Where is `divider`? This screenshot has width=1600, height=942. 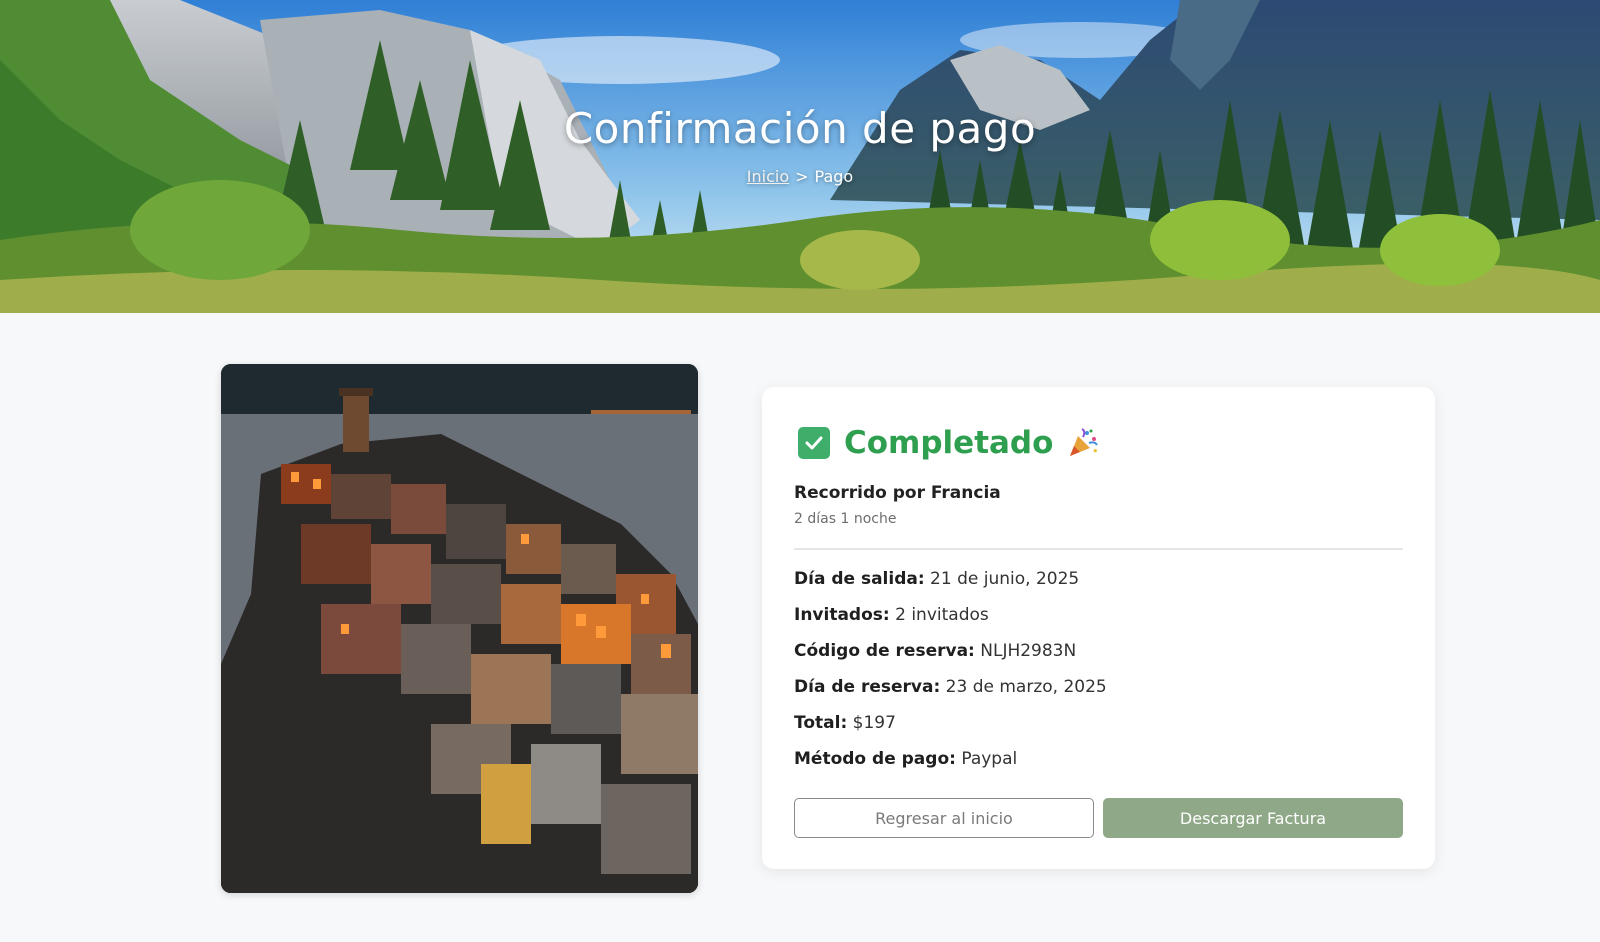
divider is located at coordinates (1098, 549).